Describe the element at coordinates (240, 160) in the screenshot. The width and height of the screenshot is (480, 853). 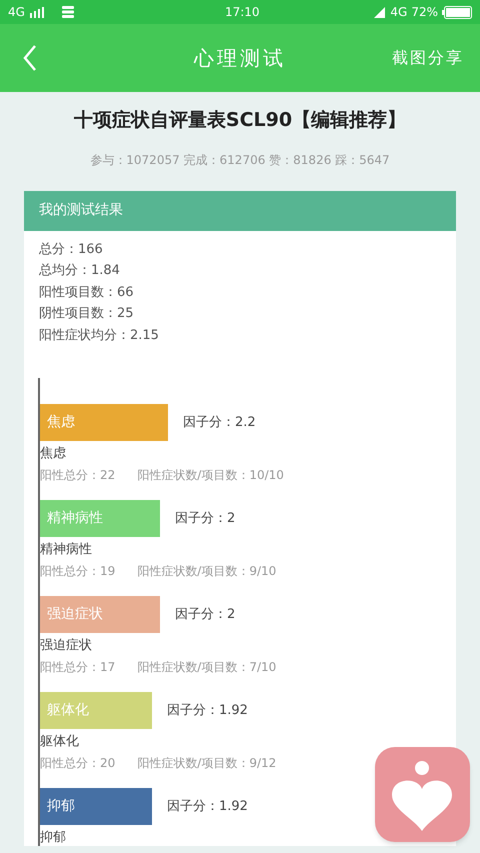
I see `test-stats: 参与：1072057 完成：612706 赞：81826 踩：5647` at that location.